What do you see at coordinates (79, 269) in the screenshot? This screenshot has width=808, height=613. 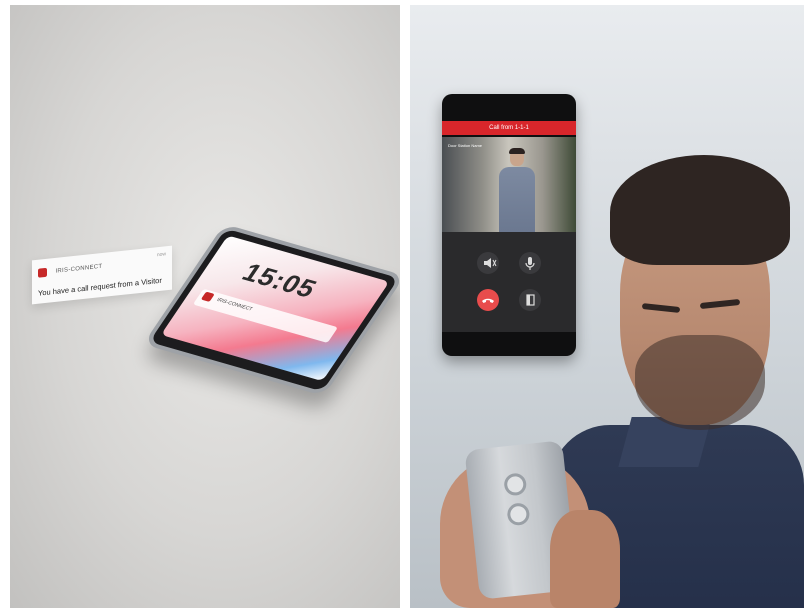 I see `notification-app-name: IRIS-CONNECT` at bounding box center [79, 269].